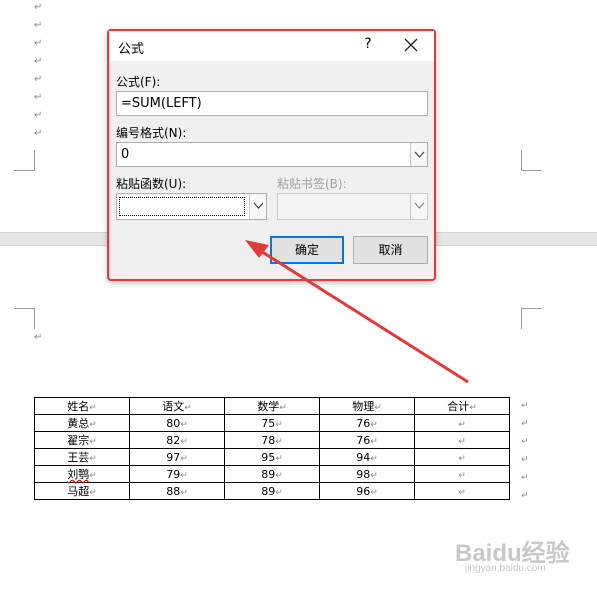 Image resolution: width=597 pixels, height=590 pixels. I want to click on table-cell: 96↵, so click(367, 491).